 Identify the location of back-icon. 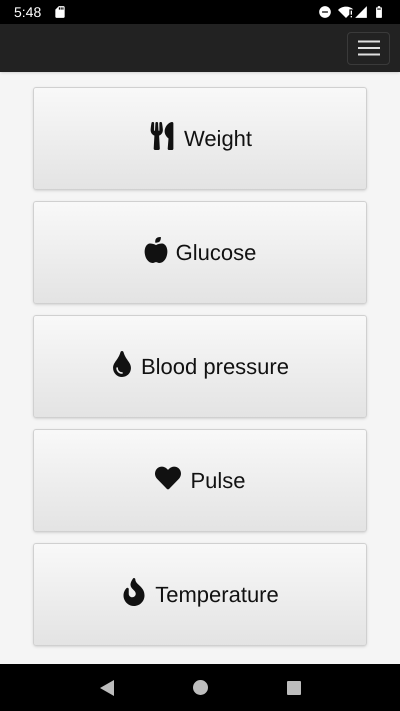
(107, 688).